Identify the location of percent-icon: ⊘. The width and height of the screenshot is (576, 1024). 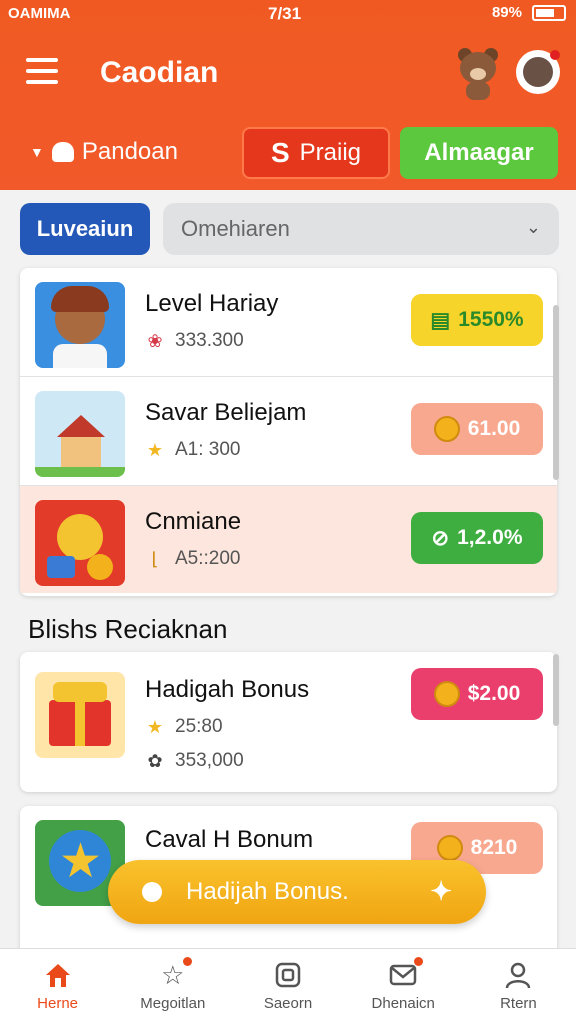
(440, 538).